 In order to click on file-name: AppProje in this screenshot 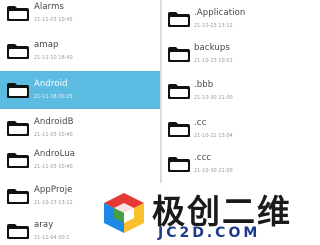, I will do `click(53, 190)`.